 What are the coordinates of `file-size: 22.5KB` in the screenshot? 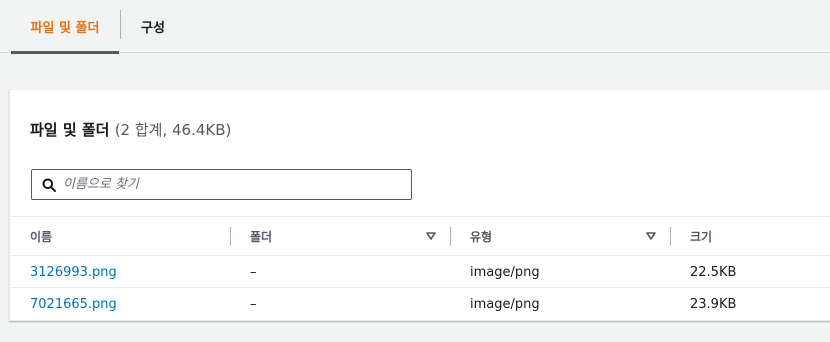 It's located at (713, 272).